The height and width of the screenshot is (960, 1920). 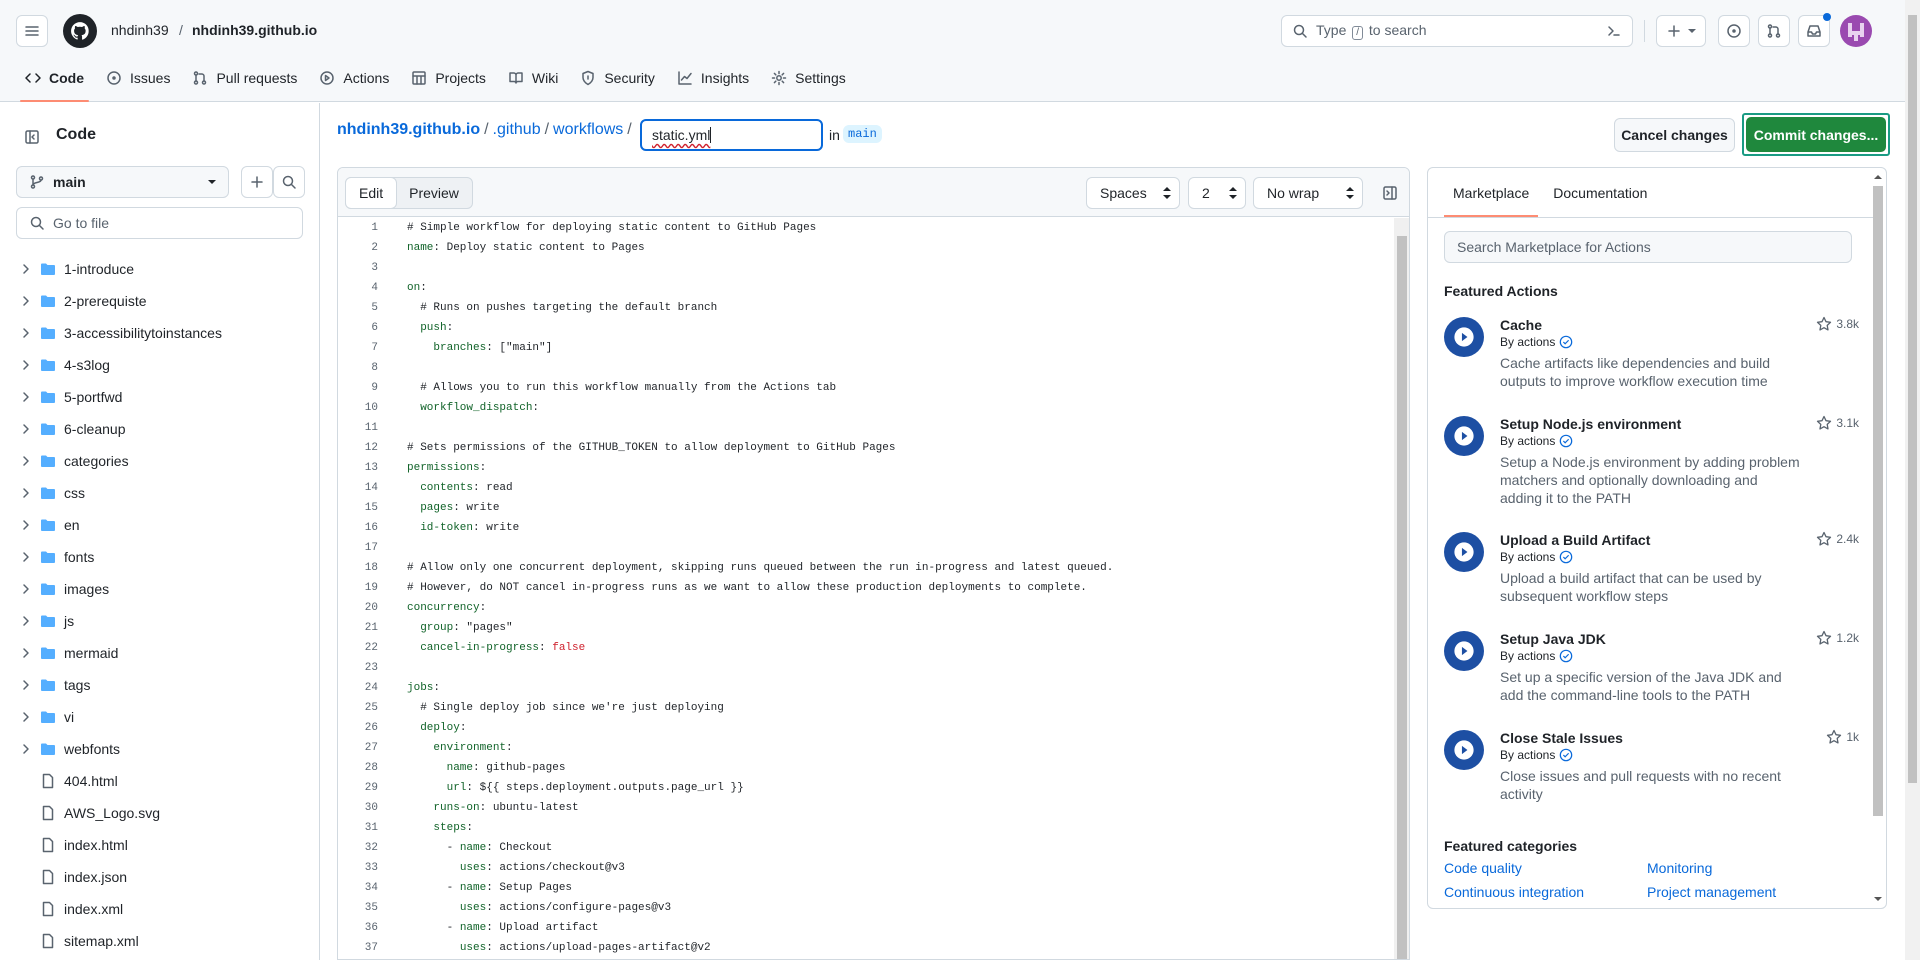 I want to click on tree-folder: 4-s3log, so click(x=160, y=365).